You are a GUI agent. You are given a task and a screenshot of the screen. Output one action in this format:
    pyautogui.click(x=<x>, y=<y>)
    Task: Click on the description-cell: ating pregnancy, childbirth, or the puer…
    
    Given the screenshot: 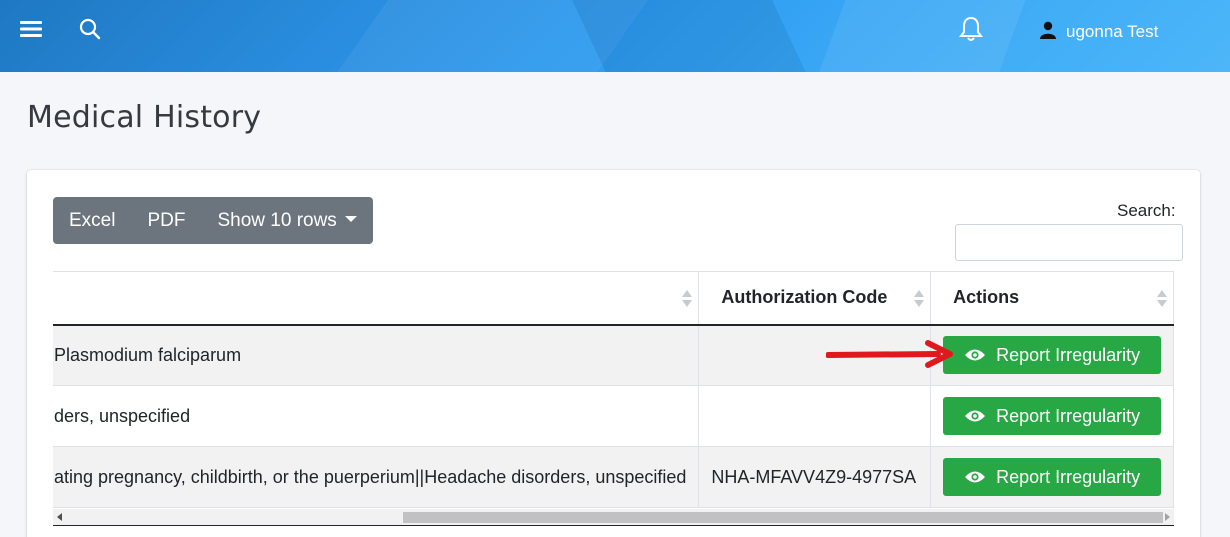 What is the action you would take?
    pyautogui.click(x=376, y=477)
    